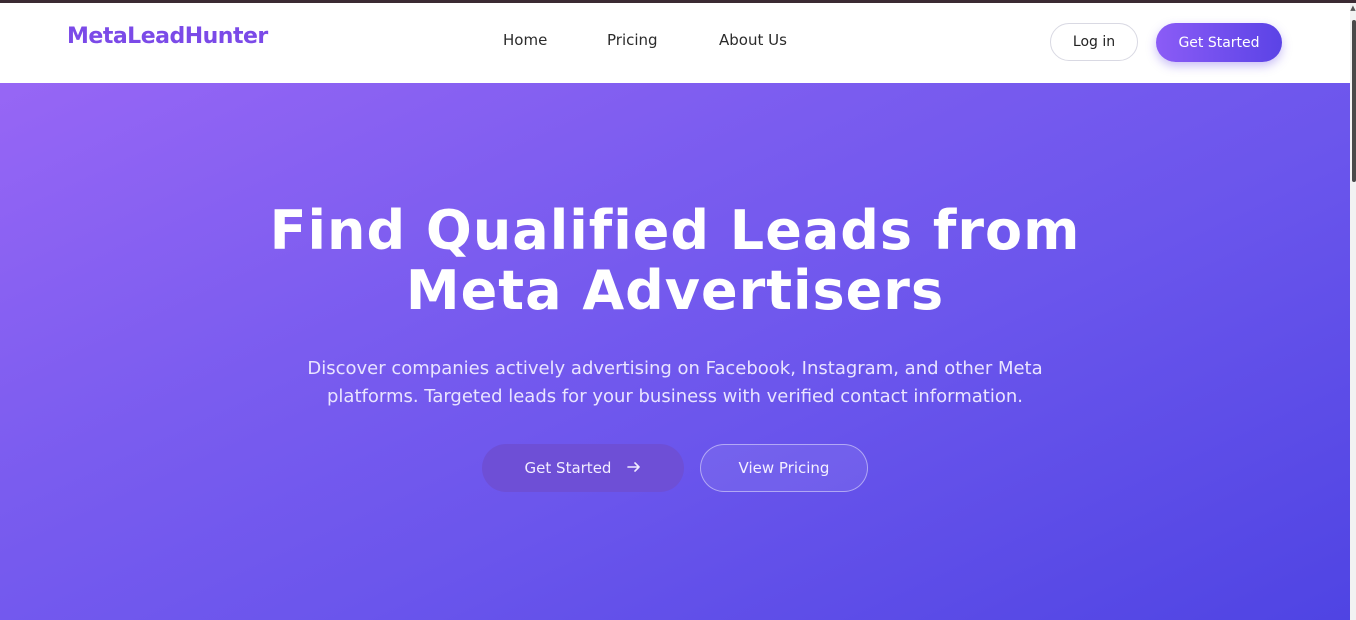 The image size is (1356, 620). I want to click on scrollbar-thumb, so click(1354, 101).